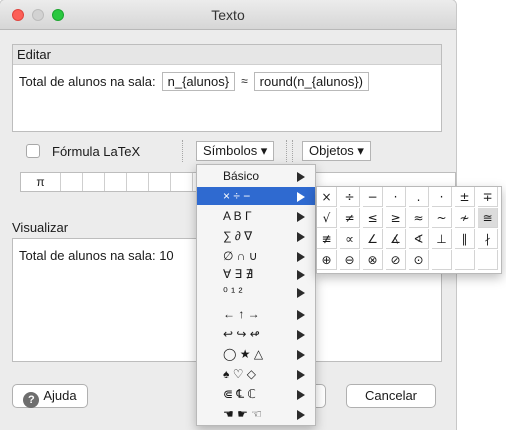 The height and width of the screenshot is (430, 506). What do you see at coordinates (256, 176) in the screenshot?
I see `symbol-category-basic: Básico` at bounding box center [256, 176].